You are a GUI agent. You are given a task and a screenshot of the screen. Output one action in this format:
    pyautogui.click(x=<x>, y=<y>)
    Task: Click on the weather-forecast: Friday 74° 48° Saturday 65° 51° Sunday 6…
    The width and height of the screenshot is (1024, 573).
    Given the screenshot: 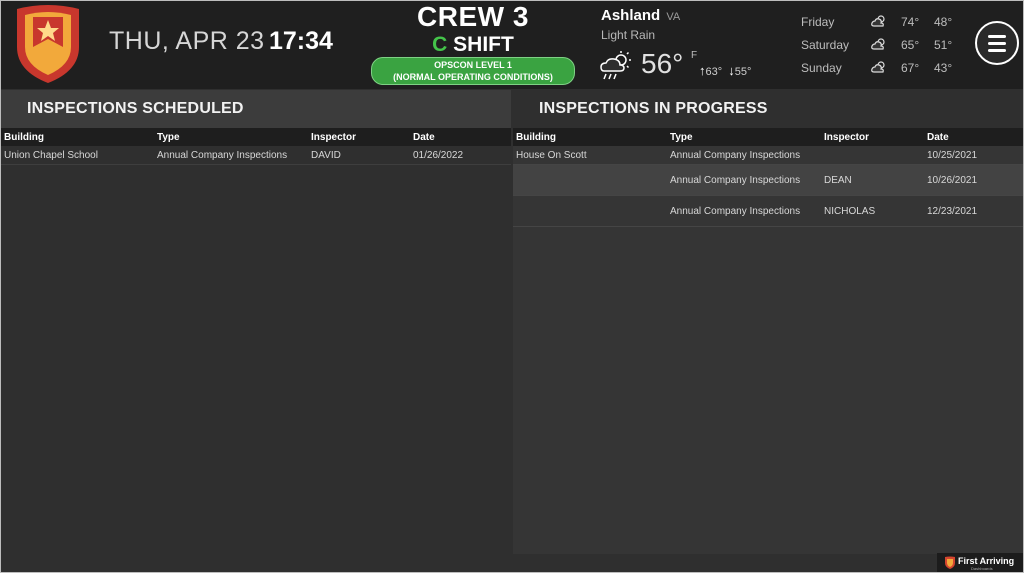 What is the action you would take?
    pyautogui.click(x=881, y=49)
    